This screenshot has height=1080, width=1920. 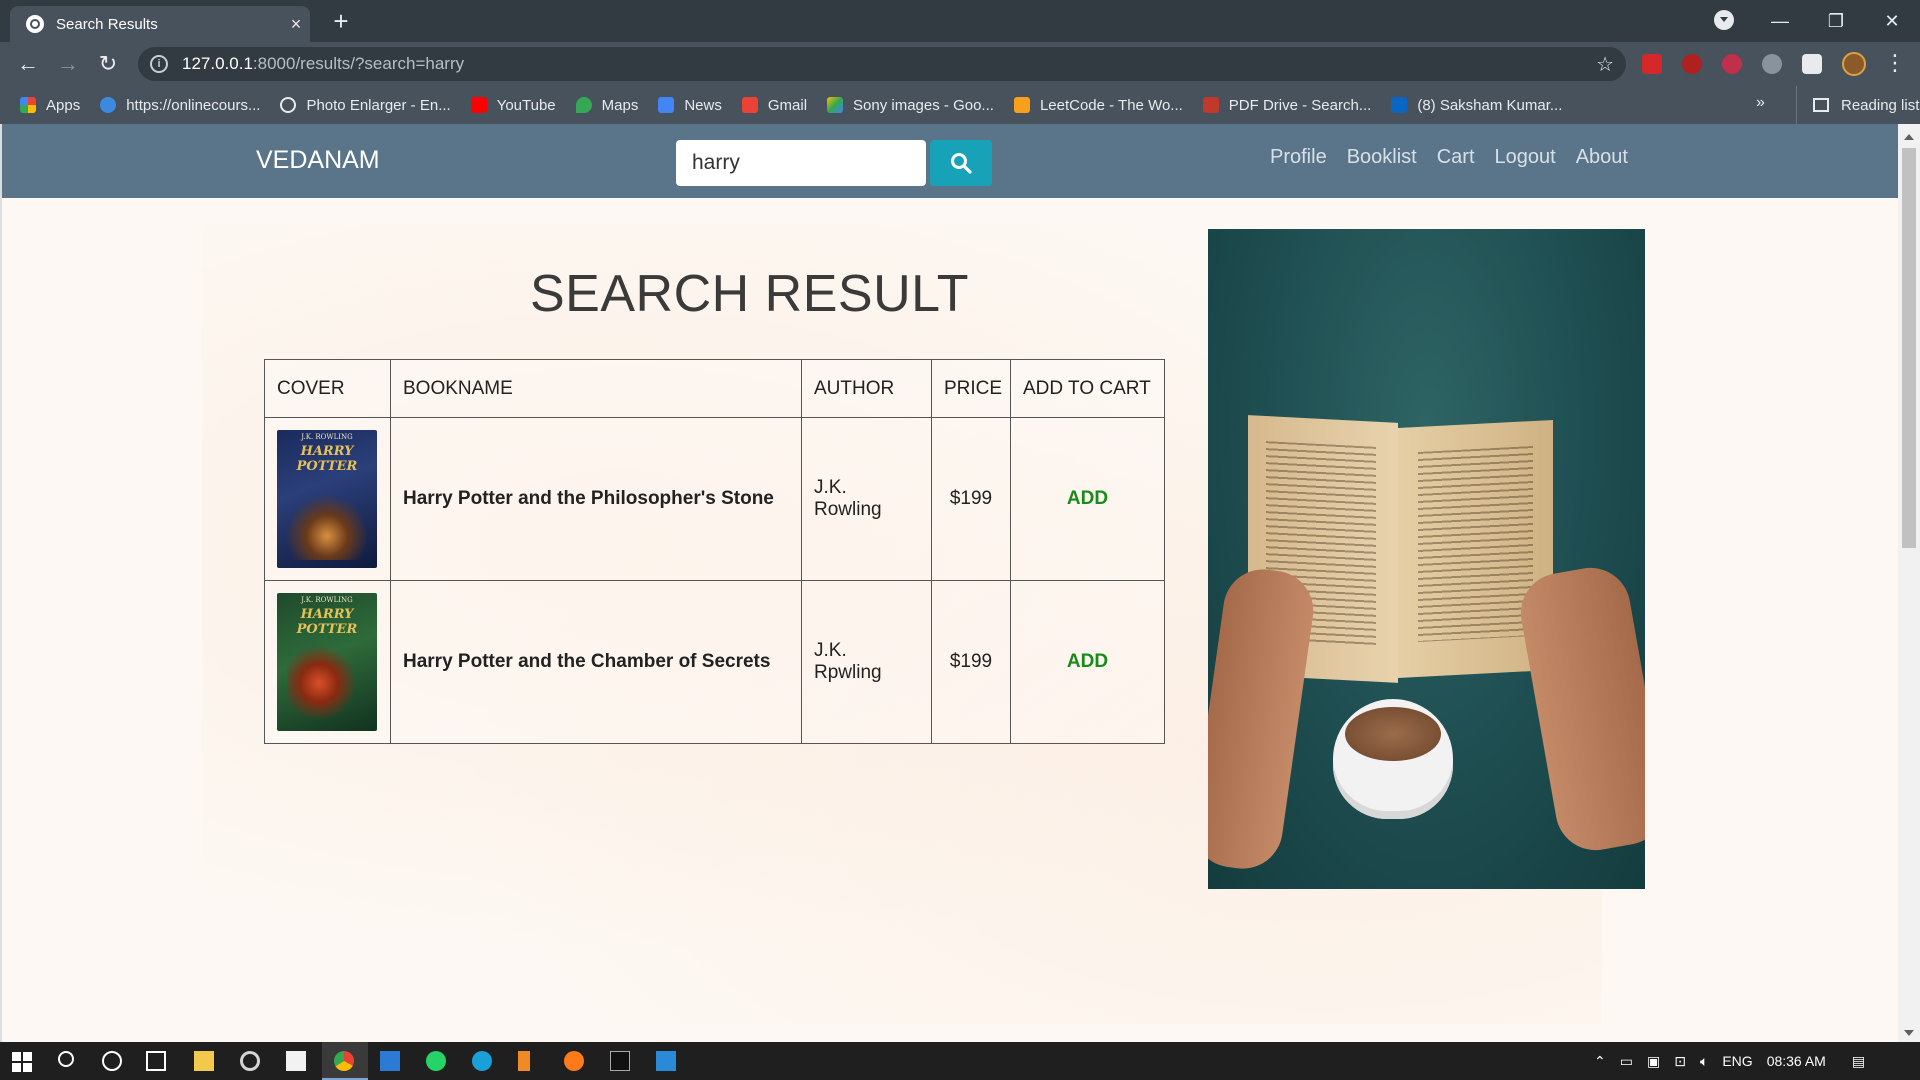 What do you see at coordinates (66, 1059) in the screenshot?
I see `search-icon` at bounding box center [66, 1059].